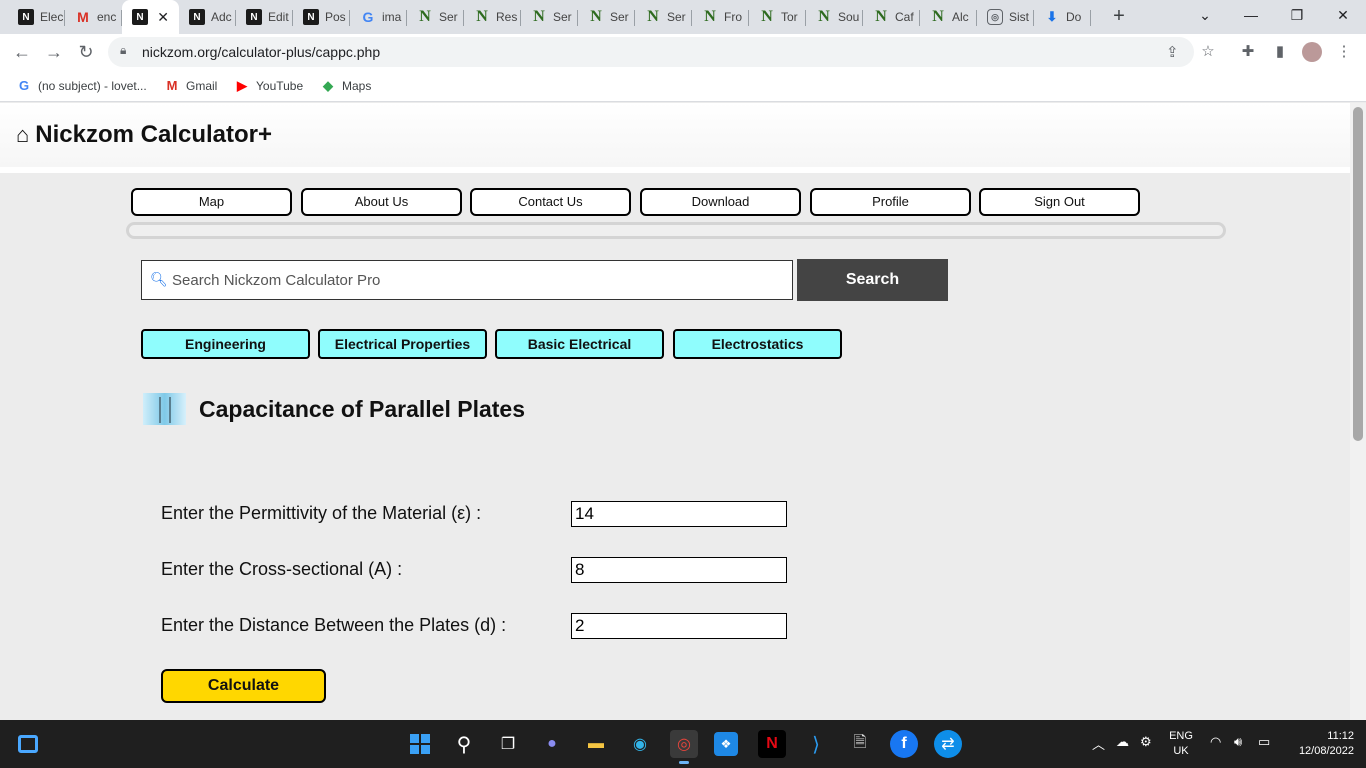  Describe the element at coordinates (321, 17) in the screenshot. I see `browser-tab: N Pos` at that location.